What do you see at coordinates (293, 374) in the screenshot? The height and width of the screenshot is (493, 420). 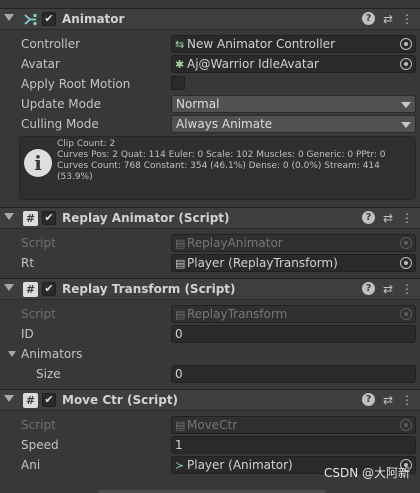 I see `size-field: 0` at bounding box center [293, 374].